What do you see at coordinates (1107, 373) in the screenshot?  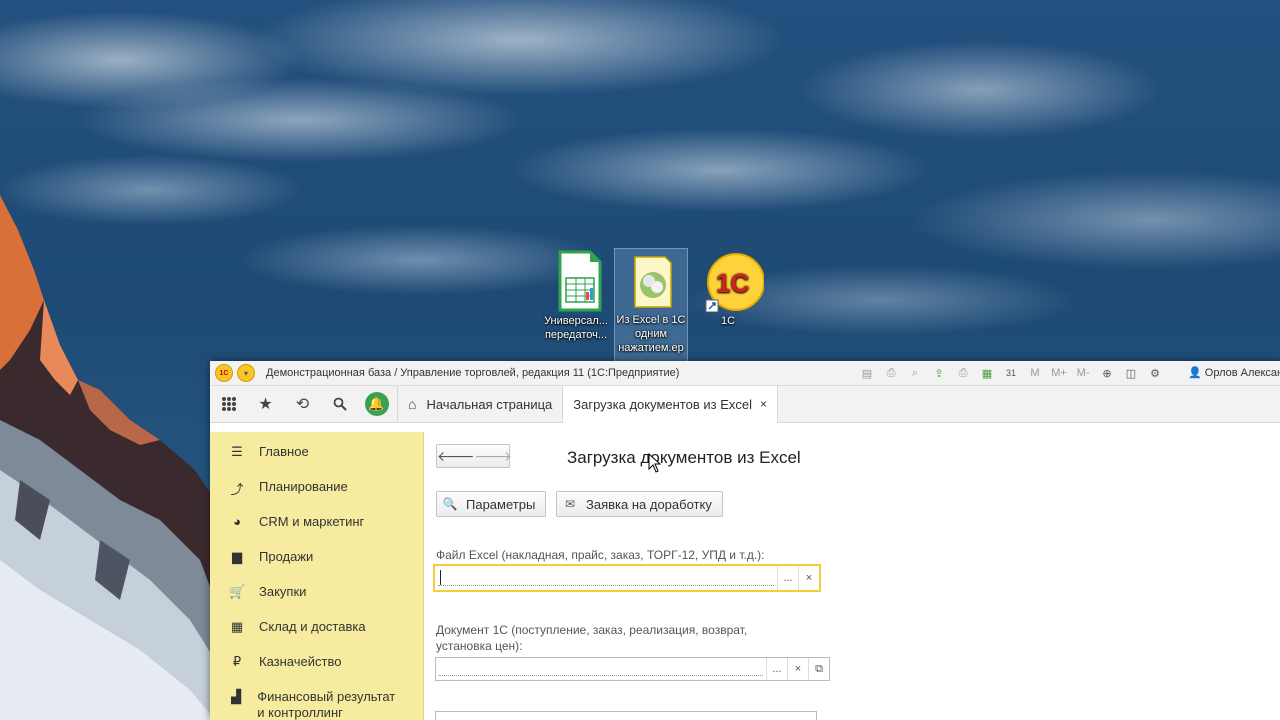 I see `zoom-icon: ⊕` at bounding box center [1107, 373].